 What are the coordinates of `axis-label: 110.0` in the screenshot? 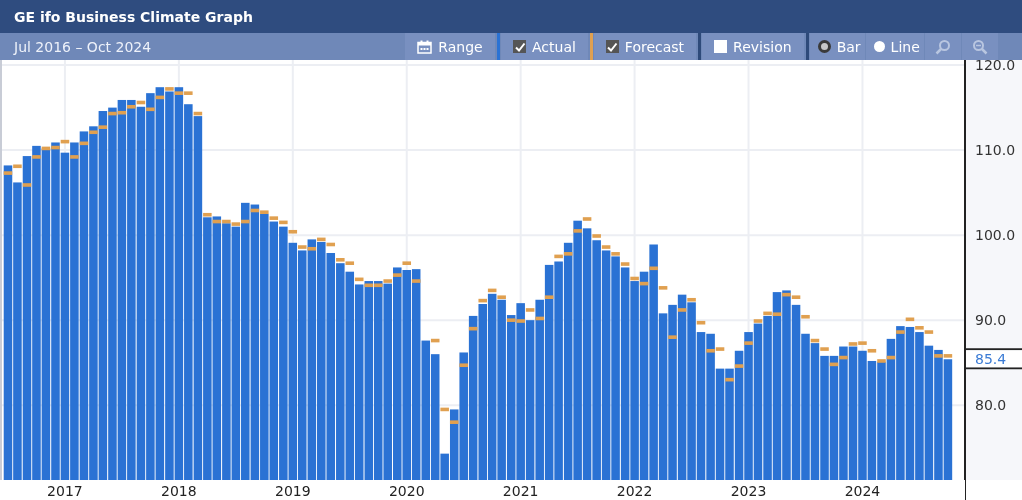 It's located at (995, 150).